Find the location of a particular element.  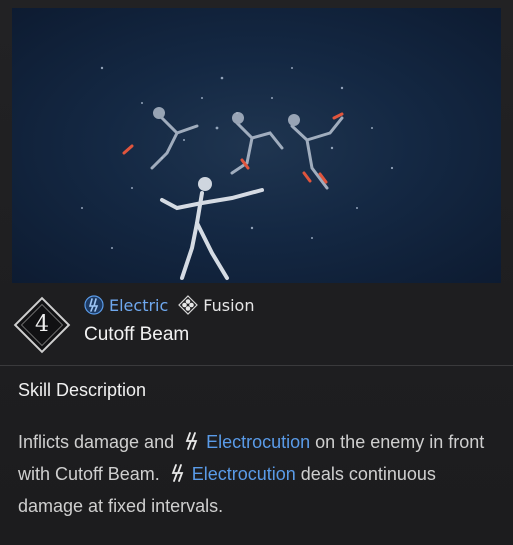

skill-level-number: 4 is located at coordinates (42, 324).